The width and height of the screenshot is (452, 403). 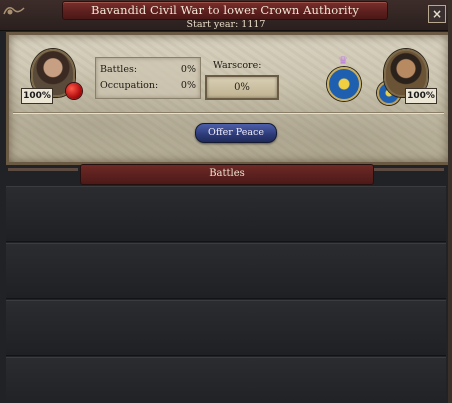 I want to click on attacker-coat-of-arms-icon, so click(x=344, y=84).